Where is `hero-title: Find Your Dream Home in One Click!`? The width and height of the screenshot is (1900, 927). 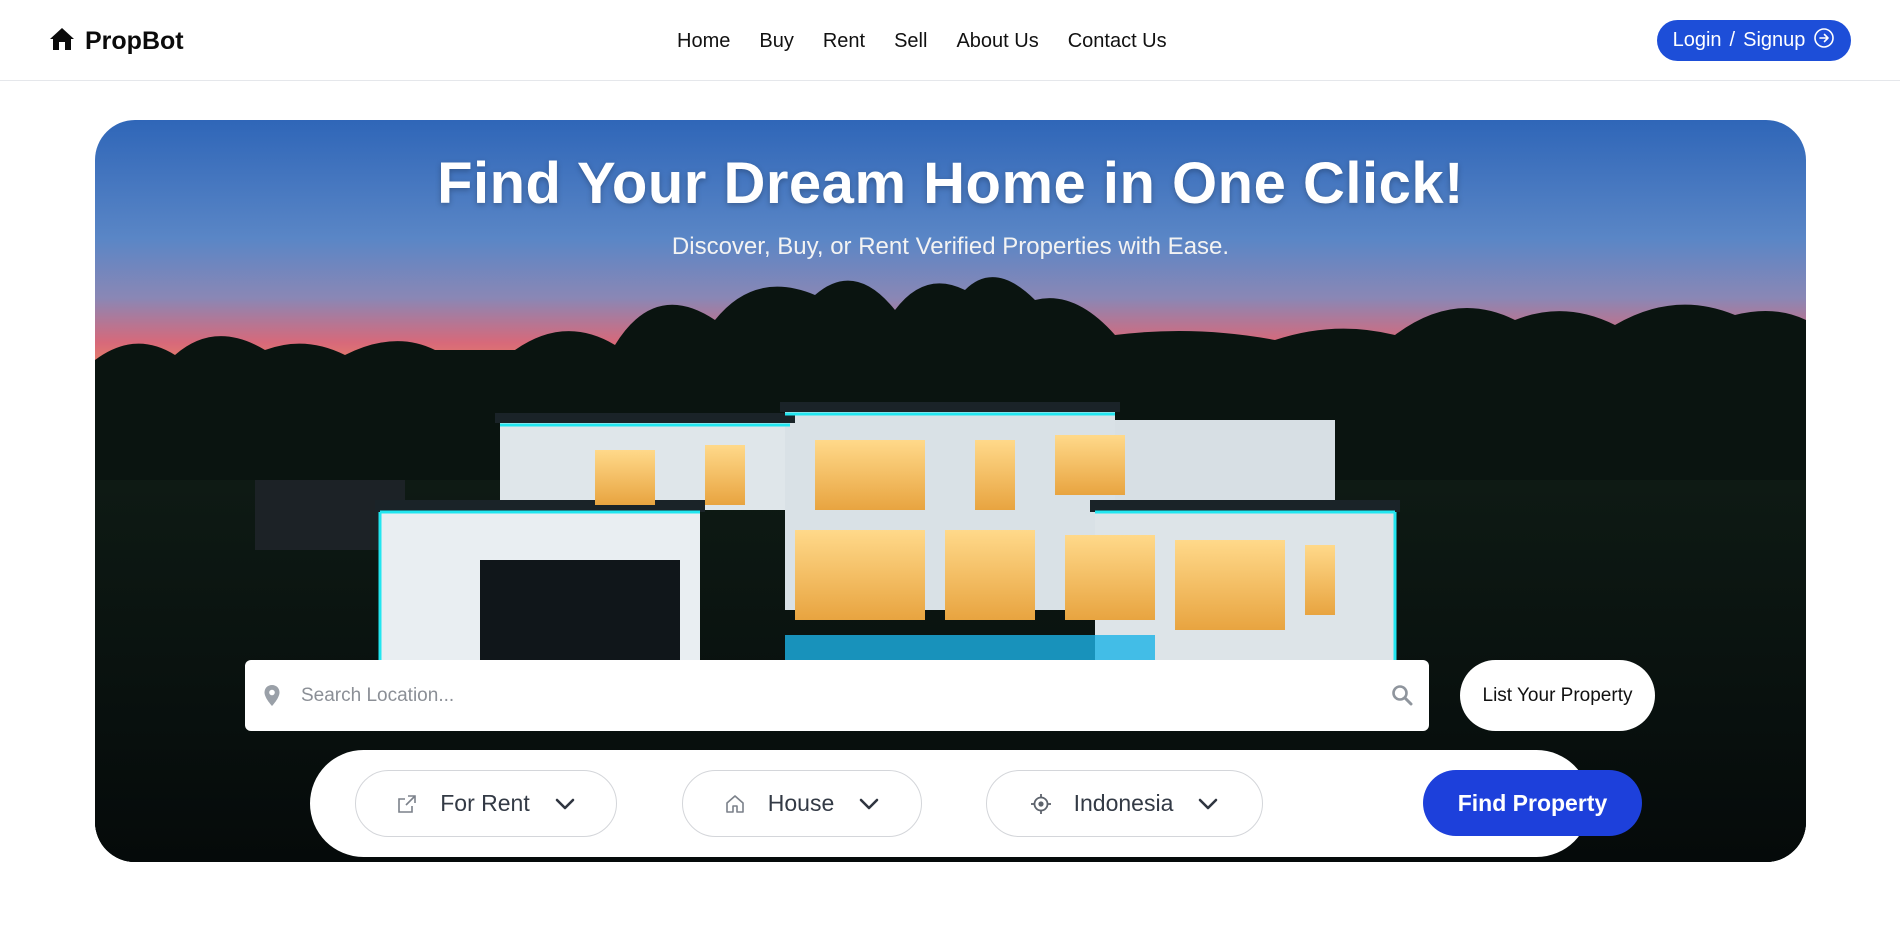 hero-title: Find Your Dream Home in One Click! is located at coordinates (950, 183).